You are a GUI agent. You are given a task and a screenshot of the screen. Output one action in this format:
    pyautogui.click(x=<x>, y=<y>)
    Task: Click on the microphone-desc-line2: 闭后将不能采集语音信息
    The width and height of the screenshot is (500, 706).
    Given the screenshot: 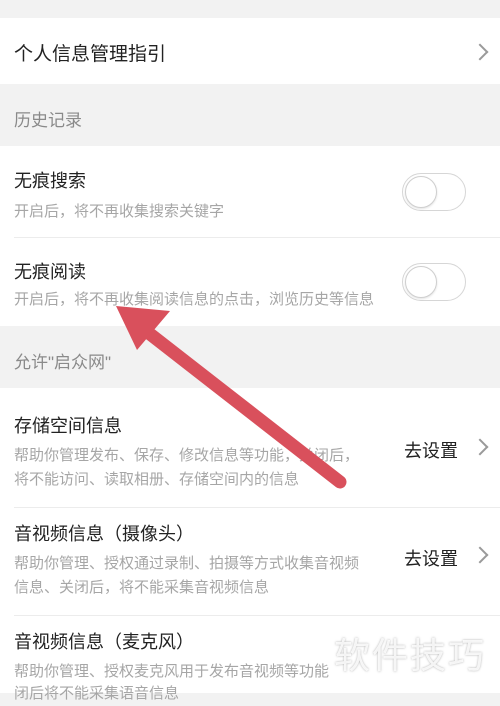 What is the action you would take?
    pyautogui.click(x=97, y=693)
    